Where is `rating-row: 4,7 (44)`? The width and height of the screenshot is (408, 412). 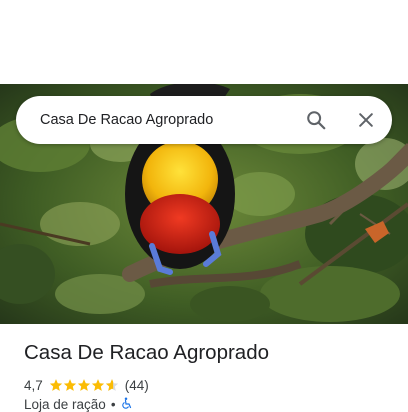 rating-row: 4,7 (44) is located at coordinates (86, 385).